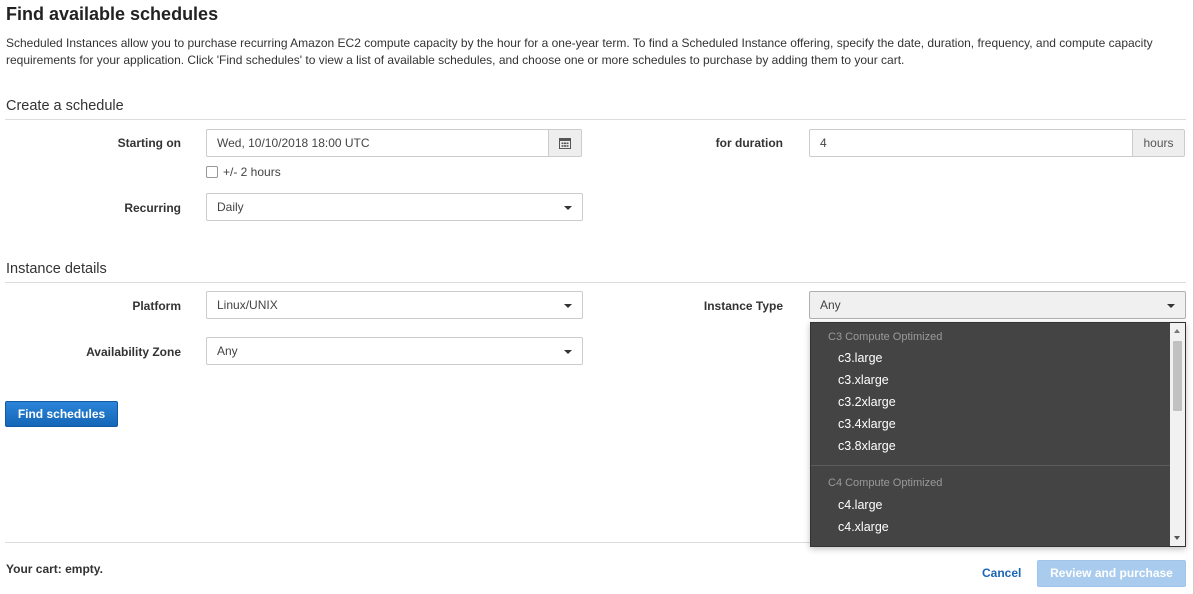  What do you see at coordinates (149, 143) in the screenshot?
I see `starting-on-label: Starting on` at bounding box center [149, 143].